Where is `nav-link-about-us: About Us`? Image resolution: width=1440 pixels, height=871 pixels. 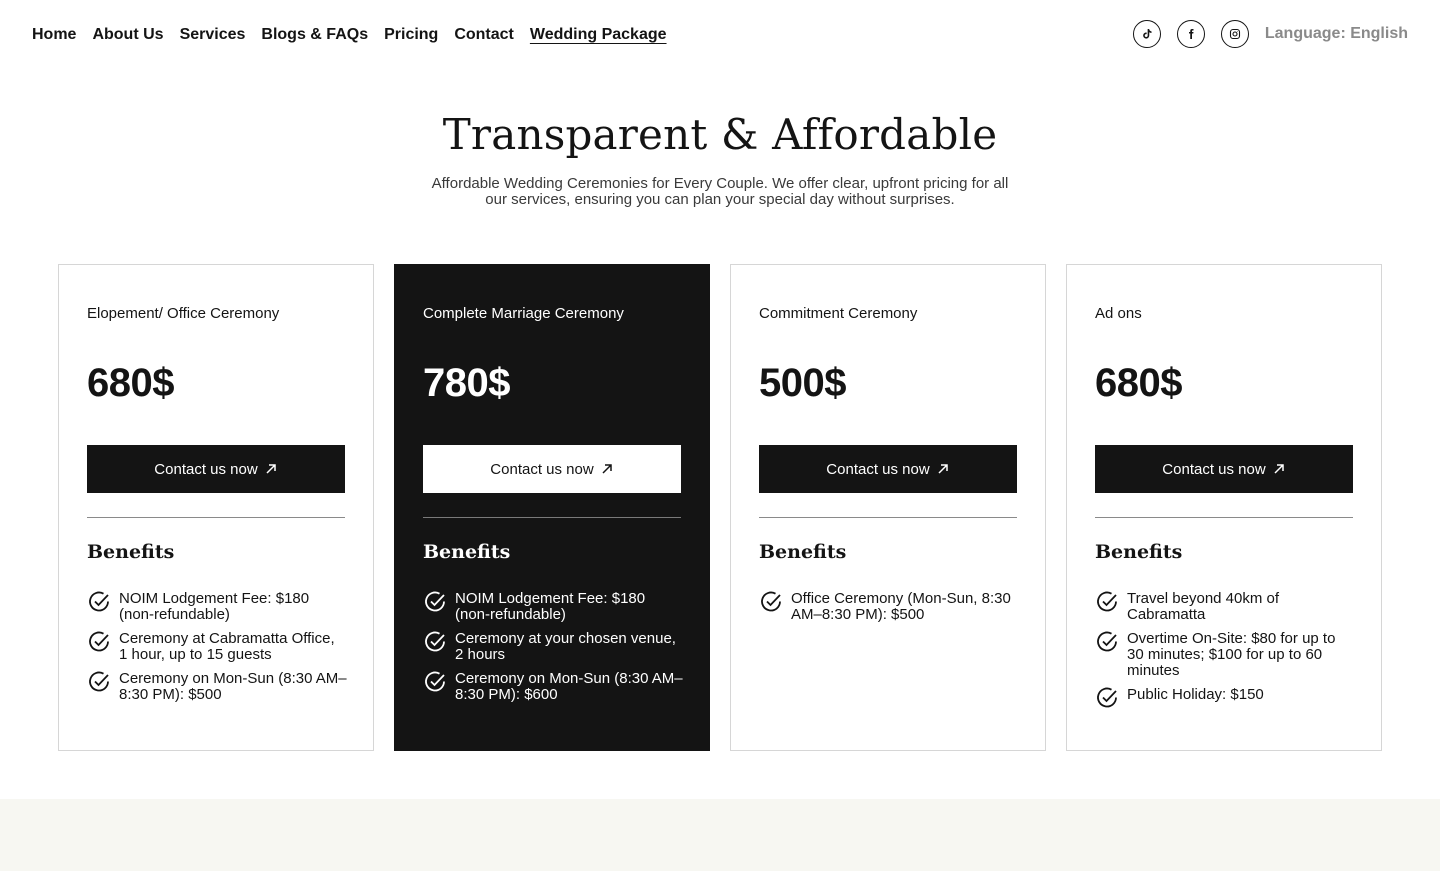
nav-link-about-us: About Us is located at coordinates (127, 35).